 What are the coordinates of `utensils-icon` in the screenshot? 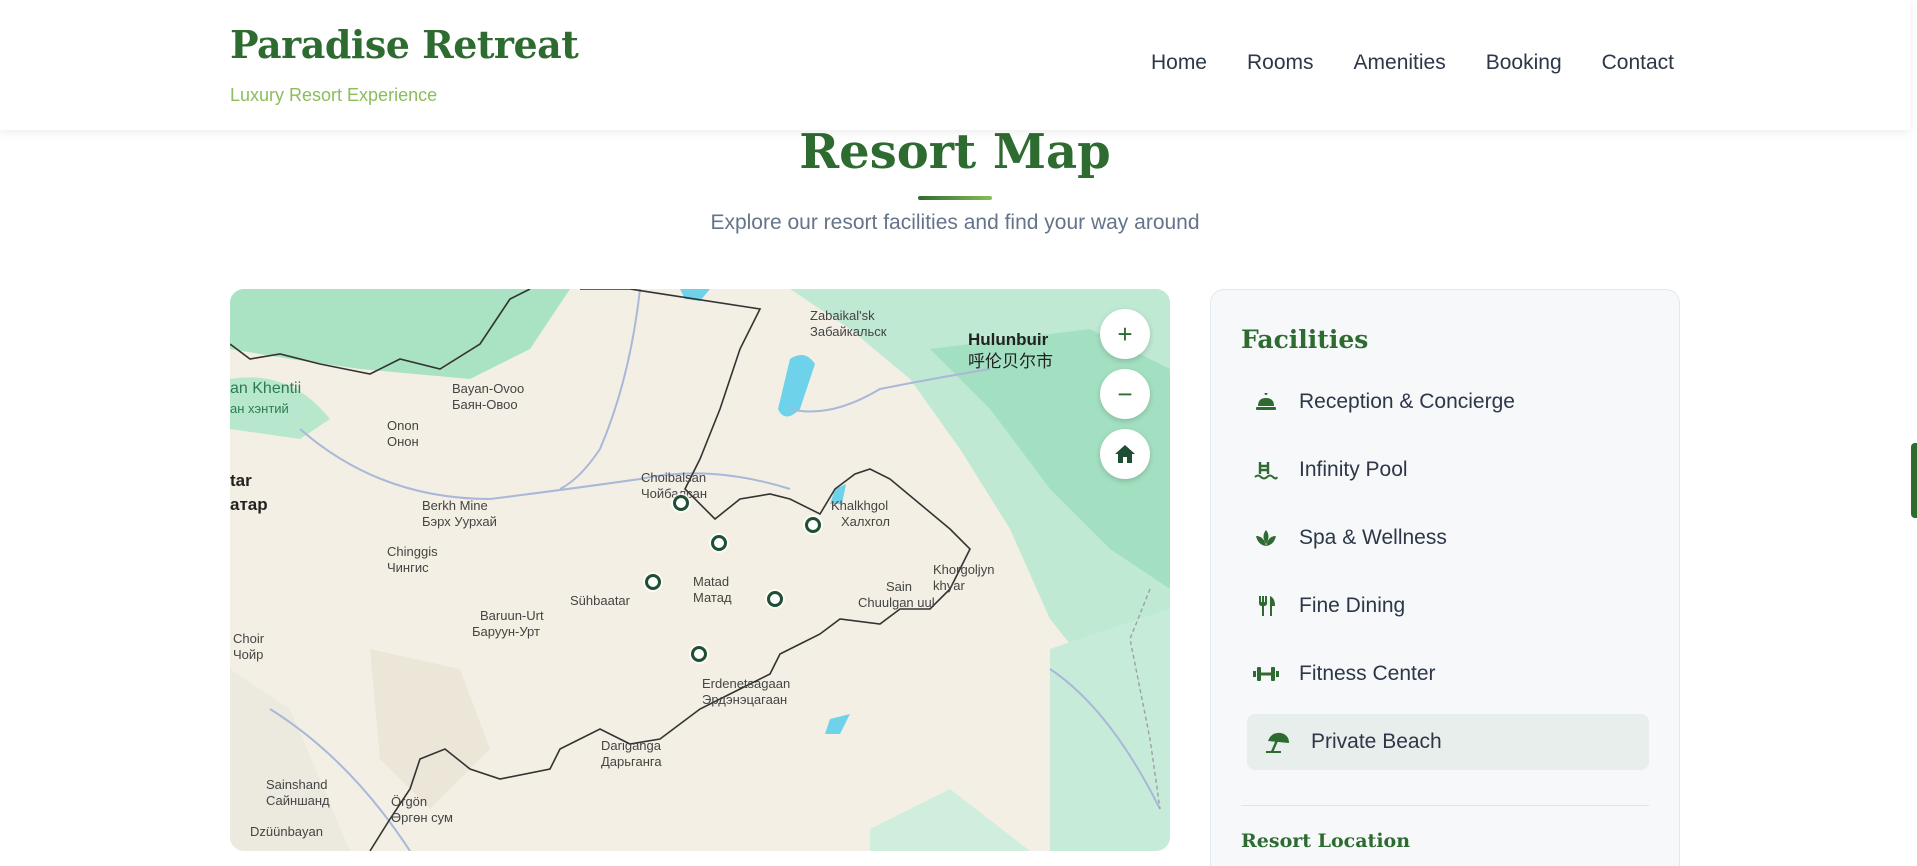 It's located at (1266, 606).